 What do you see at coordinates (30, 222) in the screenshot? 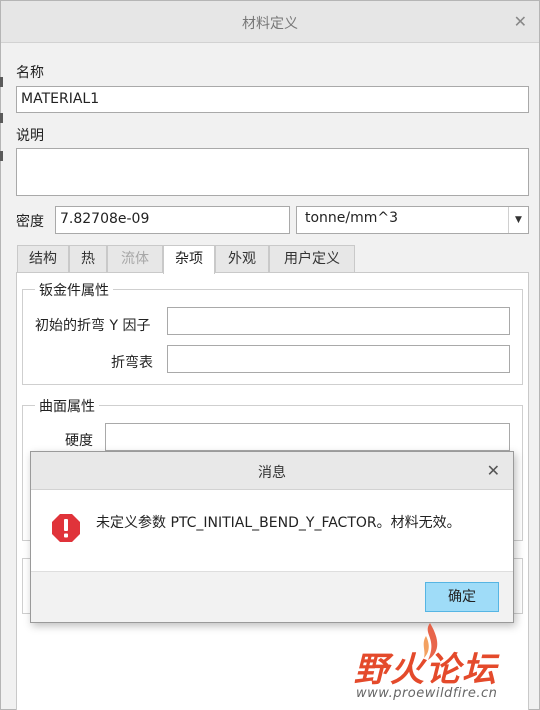
I see `density-label: 密度` at bounding box center [30, 222].